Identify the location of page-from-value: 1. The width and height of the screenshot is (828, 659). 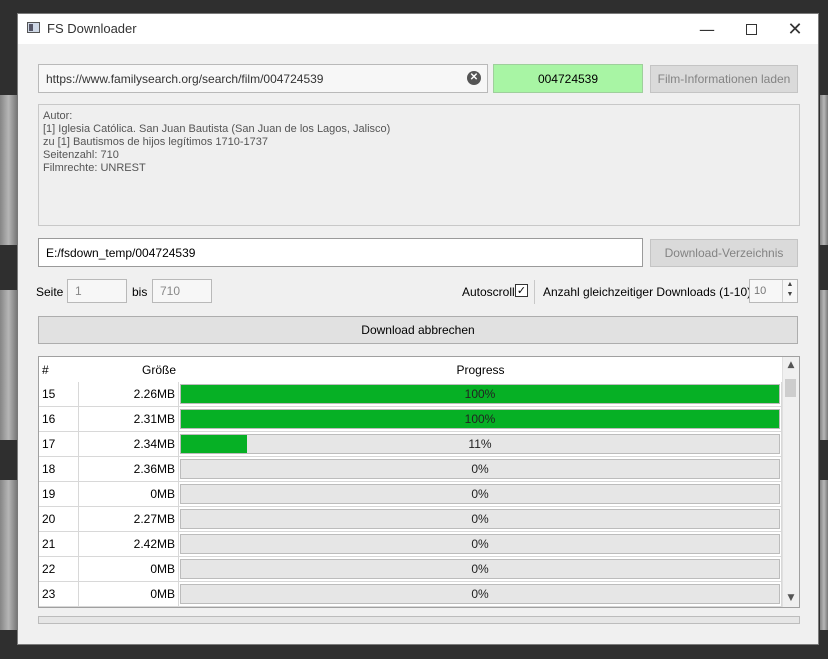
(78, 291).